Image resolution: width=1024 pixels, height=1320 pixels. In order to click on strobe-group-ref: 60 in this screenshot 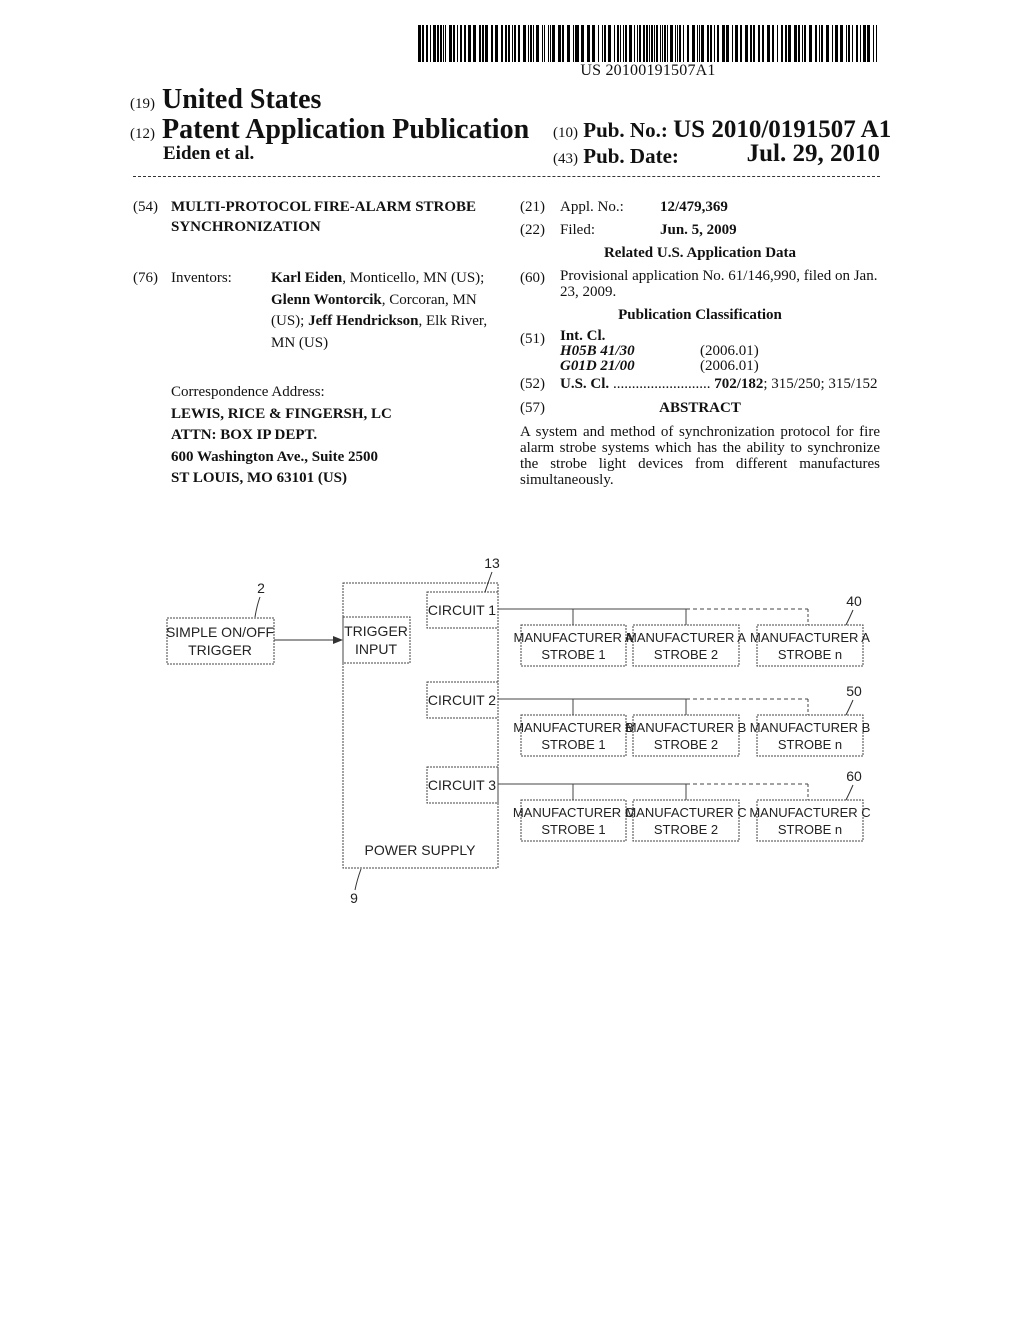, I will do `click(854, 776)`.